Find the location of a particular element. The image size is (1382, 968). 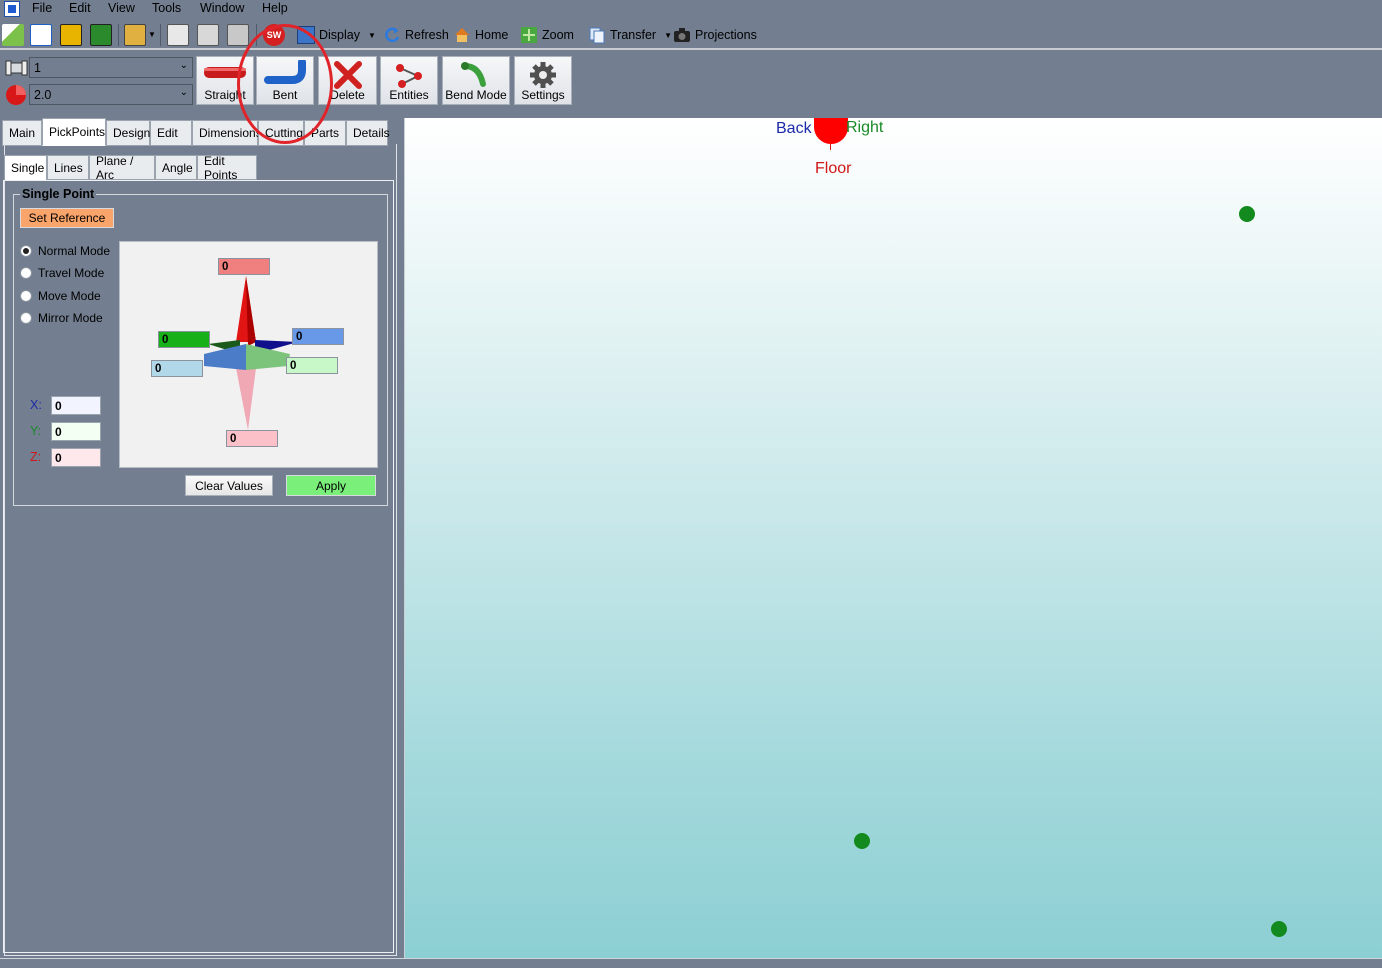

camera-icon is located at coordinates (682, 35).